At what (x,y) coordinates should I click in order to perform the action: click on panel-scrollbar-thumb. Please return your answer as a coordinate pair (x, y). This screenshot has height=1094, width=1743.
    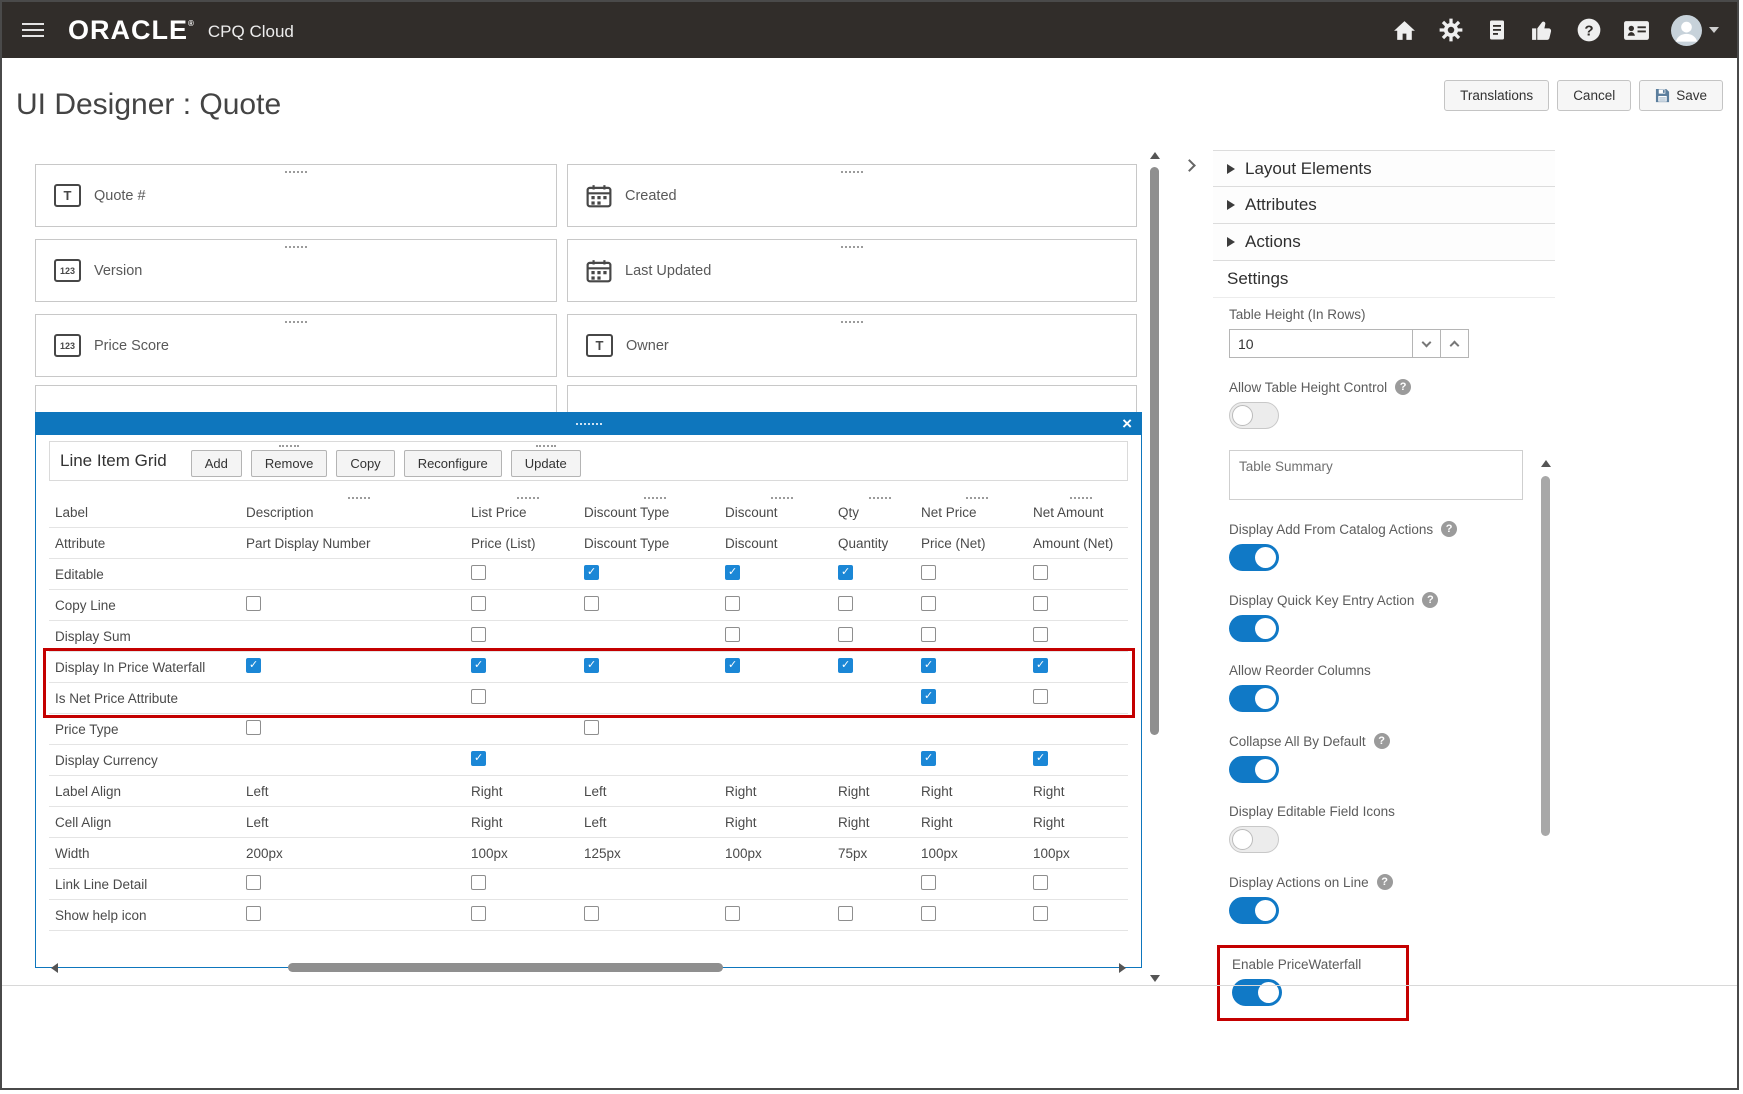
    Looking at the image, I should click on (1545, 656).